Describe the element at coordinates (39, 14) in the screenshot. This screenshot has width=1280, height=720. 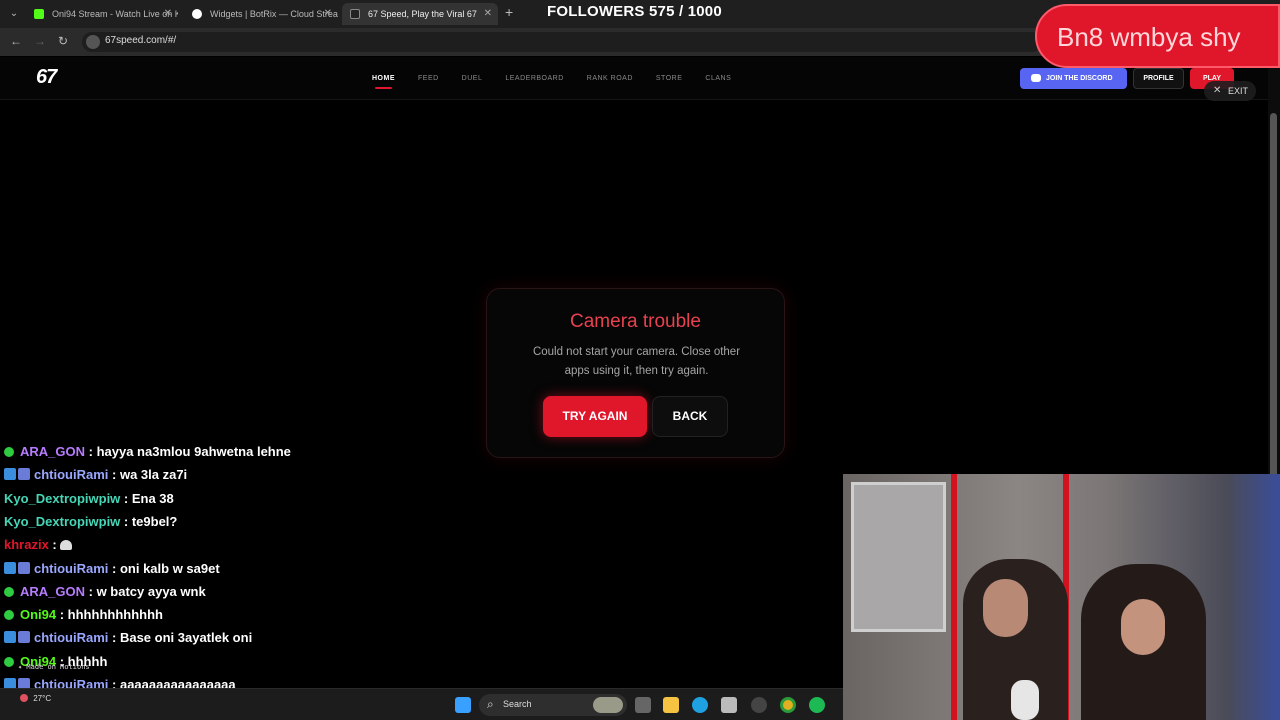
I see `kick-icon` at that location.